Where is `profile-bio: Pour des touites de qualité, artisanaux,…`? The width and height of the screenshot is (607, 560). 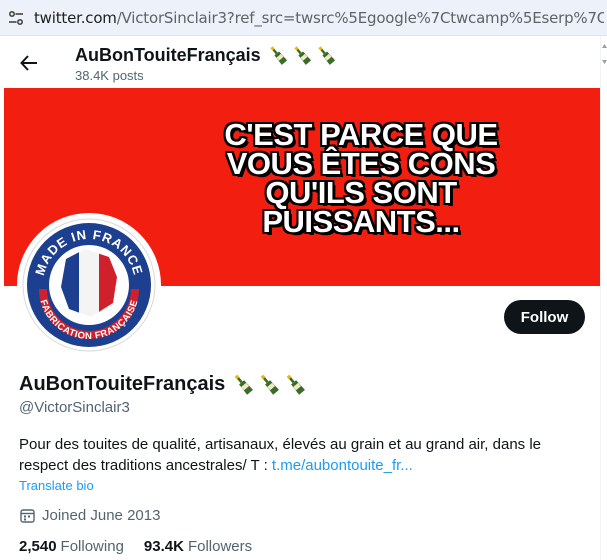 profile-bio: Pour des touites de qualité, artisanaux,… is located at coordinates (289, 455).